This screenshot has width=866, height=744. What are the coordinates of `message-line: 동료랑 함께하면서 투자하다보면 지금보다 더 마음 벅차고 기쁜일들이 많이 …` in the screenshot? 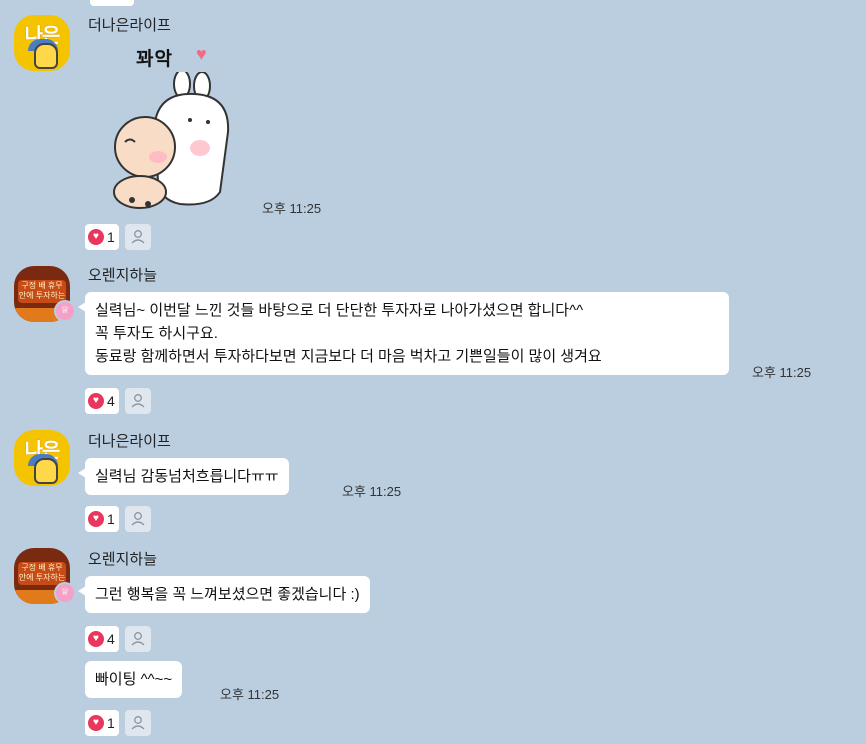 It's located at (348, 356).